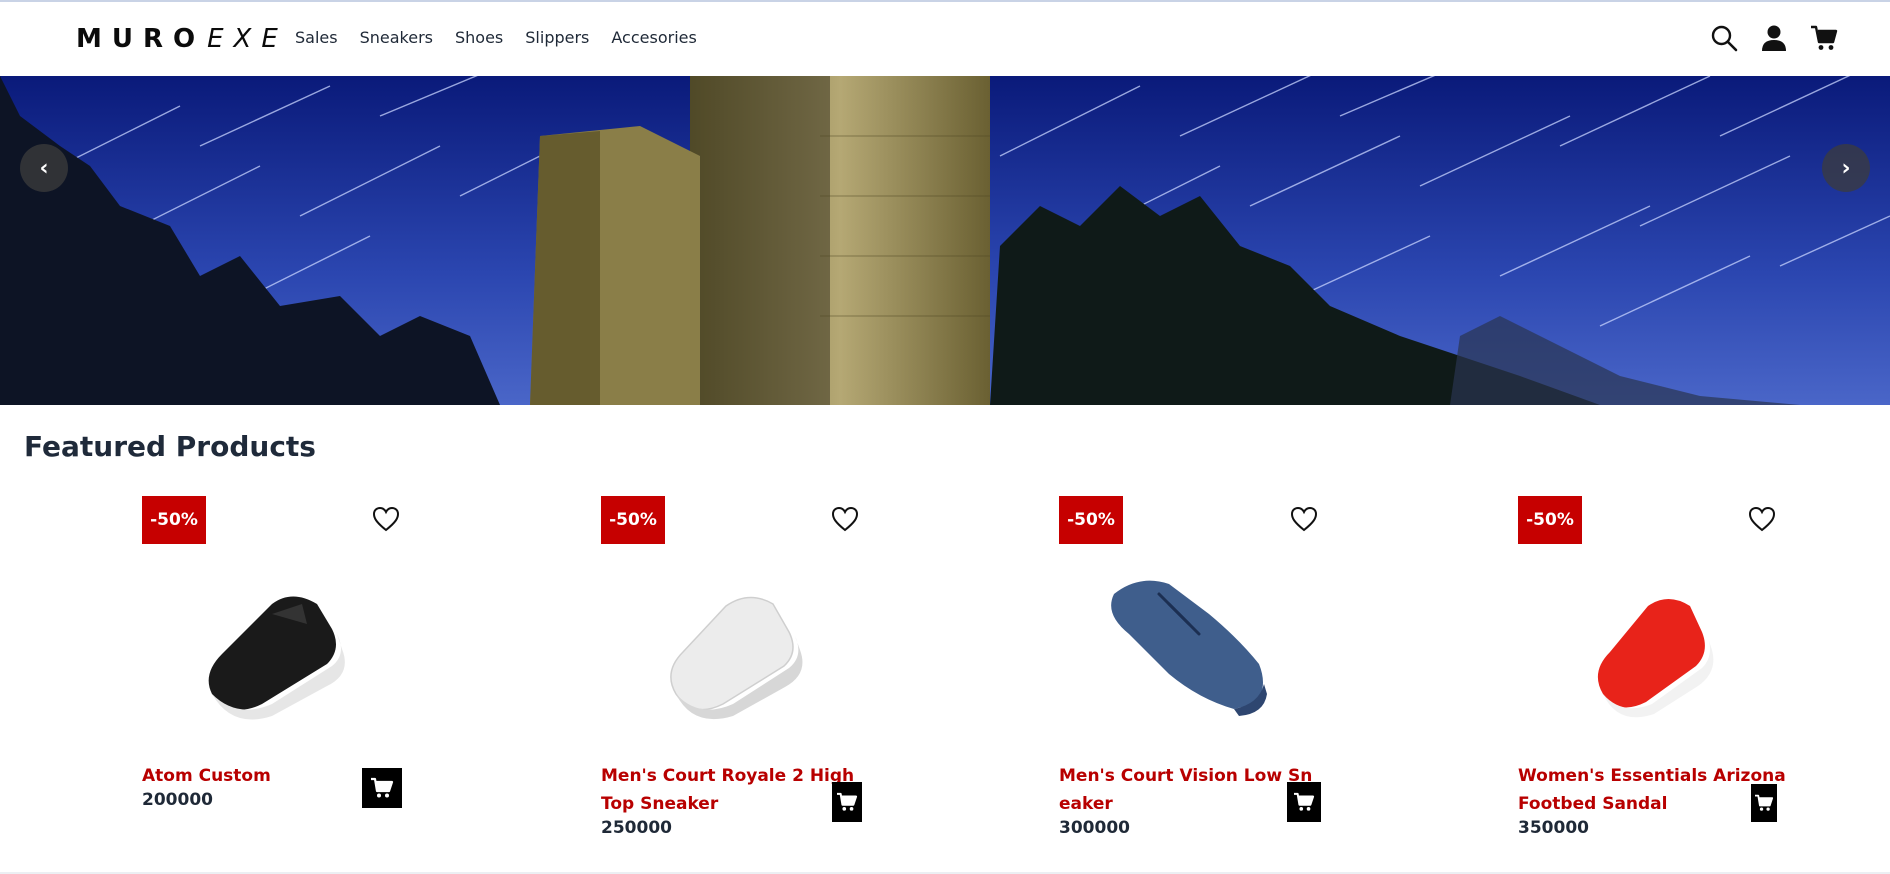  I want to click on nav-sales: Sales, so click(316, 37).